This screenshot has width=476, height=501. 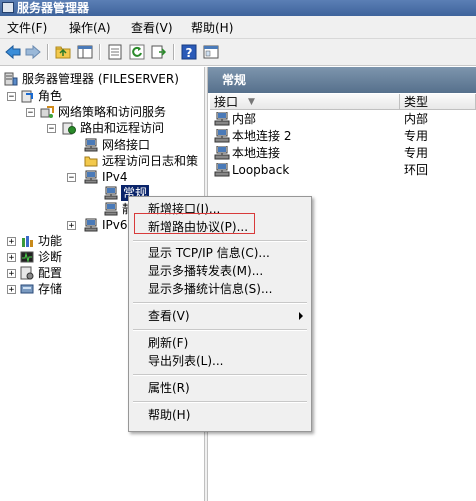 I want to click on storage-icon, so click(x=27, y=289).